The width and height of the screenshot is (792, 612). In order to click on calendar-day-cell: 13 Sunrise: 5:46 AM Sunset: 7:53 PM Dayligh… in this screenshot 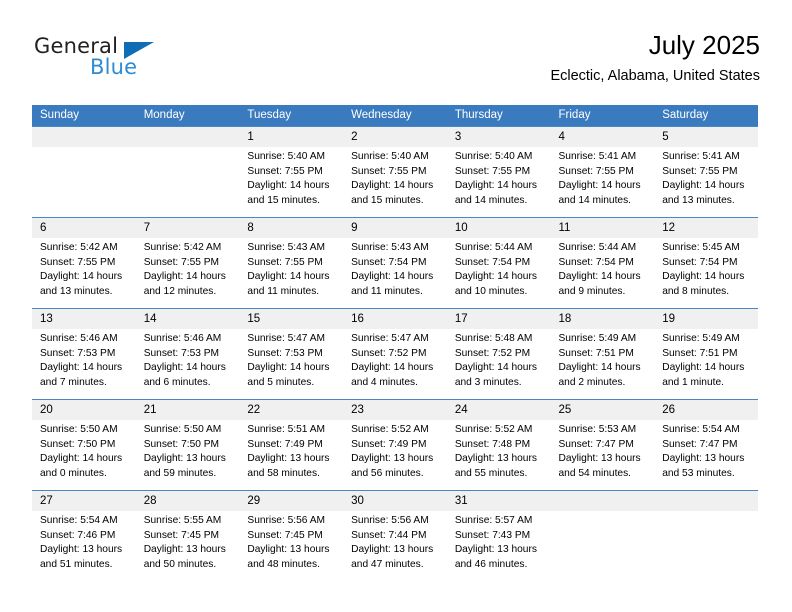, I will do `click(84, 354)`.